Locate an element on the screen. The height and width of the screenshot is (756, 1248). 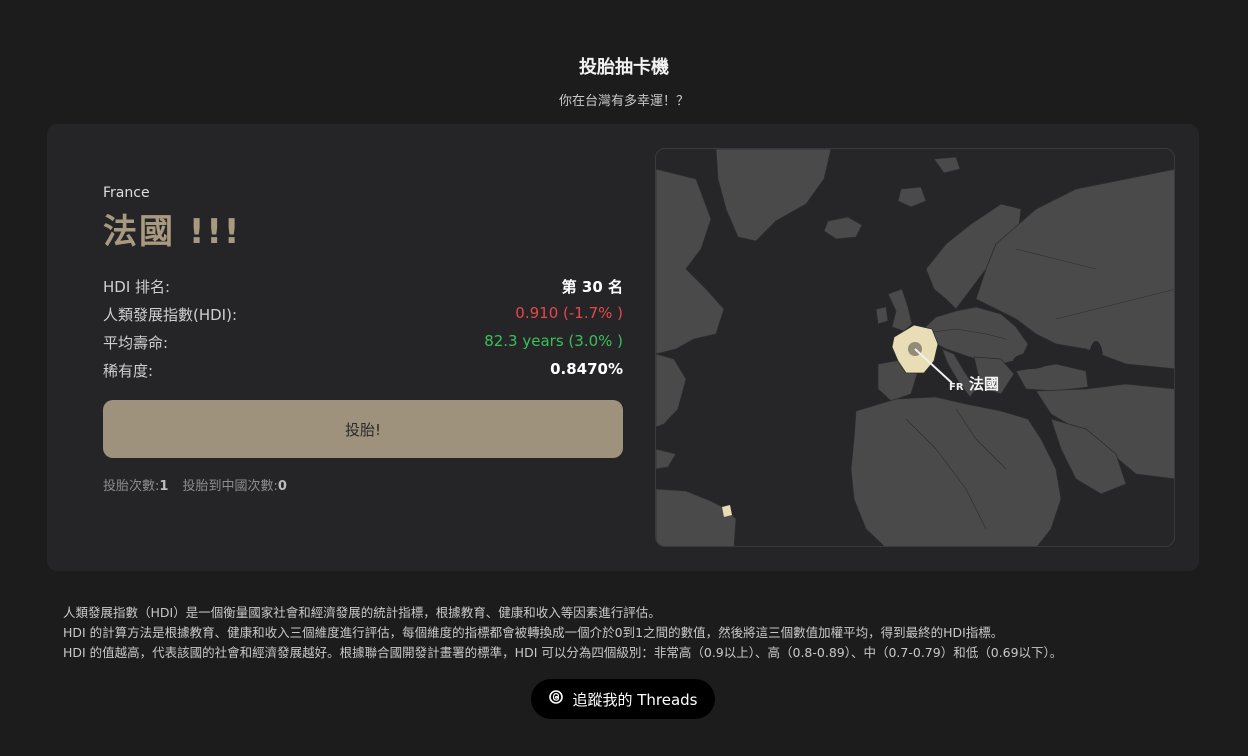
caspian-sea is located at coordinates (1096, 359).